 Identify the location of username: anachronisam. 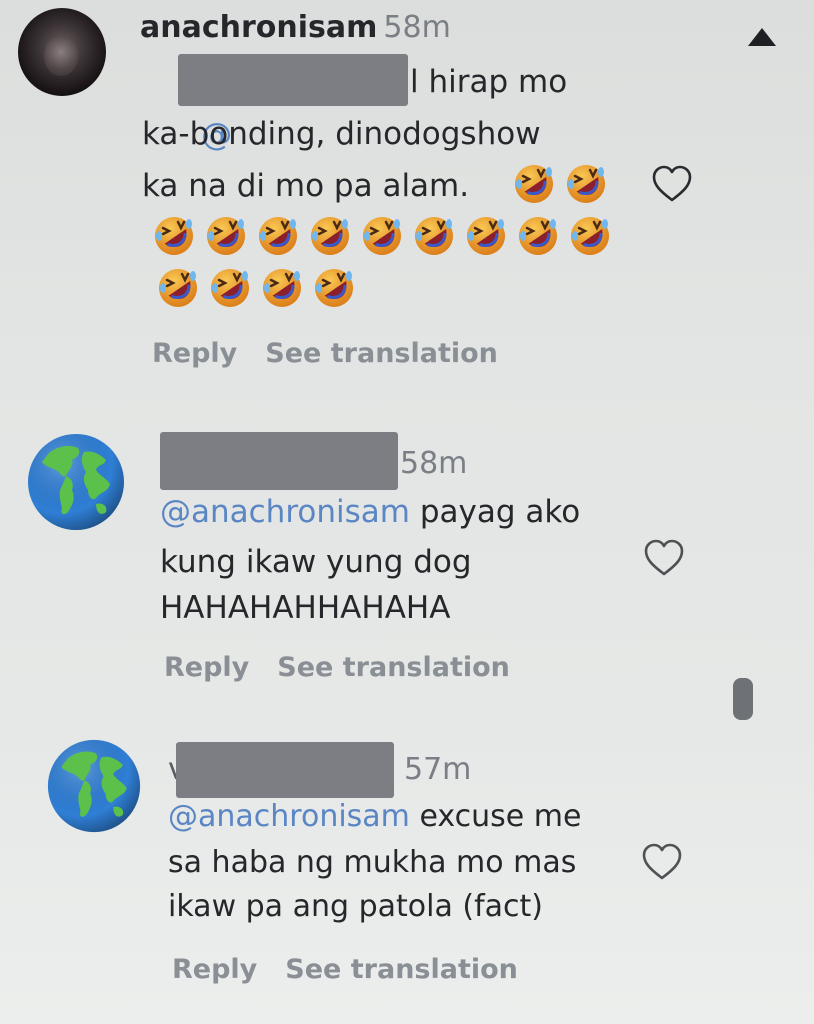
(258, 27).